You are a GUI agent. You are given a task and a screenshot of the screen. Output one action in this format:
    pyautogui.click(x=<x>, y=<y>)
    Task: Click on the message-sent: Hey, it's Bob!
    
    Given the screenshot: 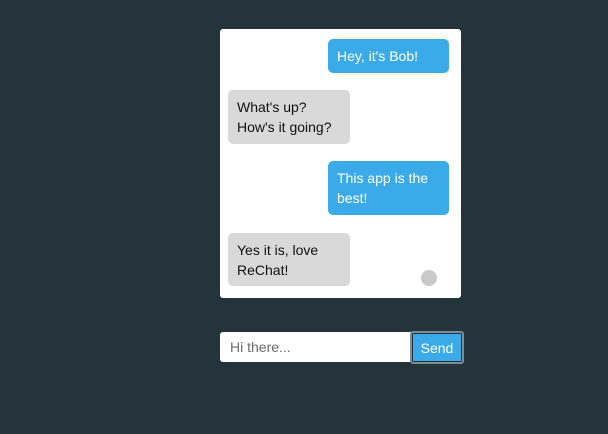 What is the action you would take?
    pyautogui.click(x=388, y=56)
    